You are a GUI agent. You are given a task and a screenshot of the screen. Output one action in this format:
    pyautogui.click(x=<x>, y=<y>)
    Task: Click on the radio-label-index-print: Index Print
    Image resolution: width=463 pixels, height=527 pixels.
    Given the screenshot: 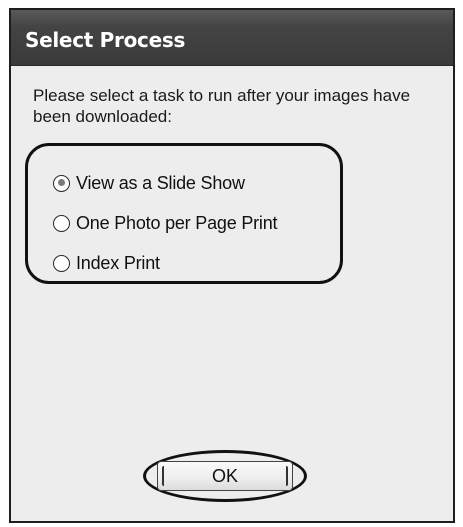 What is the action you would take?
    pyautogui.click(x=118, y=263)
    